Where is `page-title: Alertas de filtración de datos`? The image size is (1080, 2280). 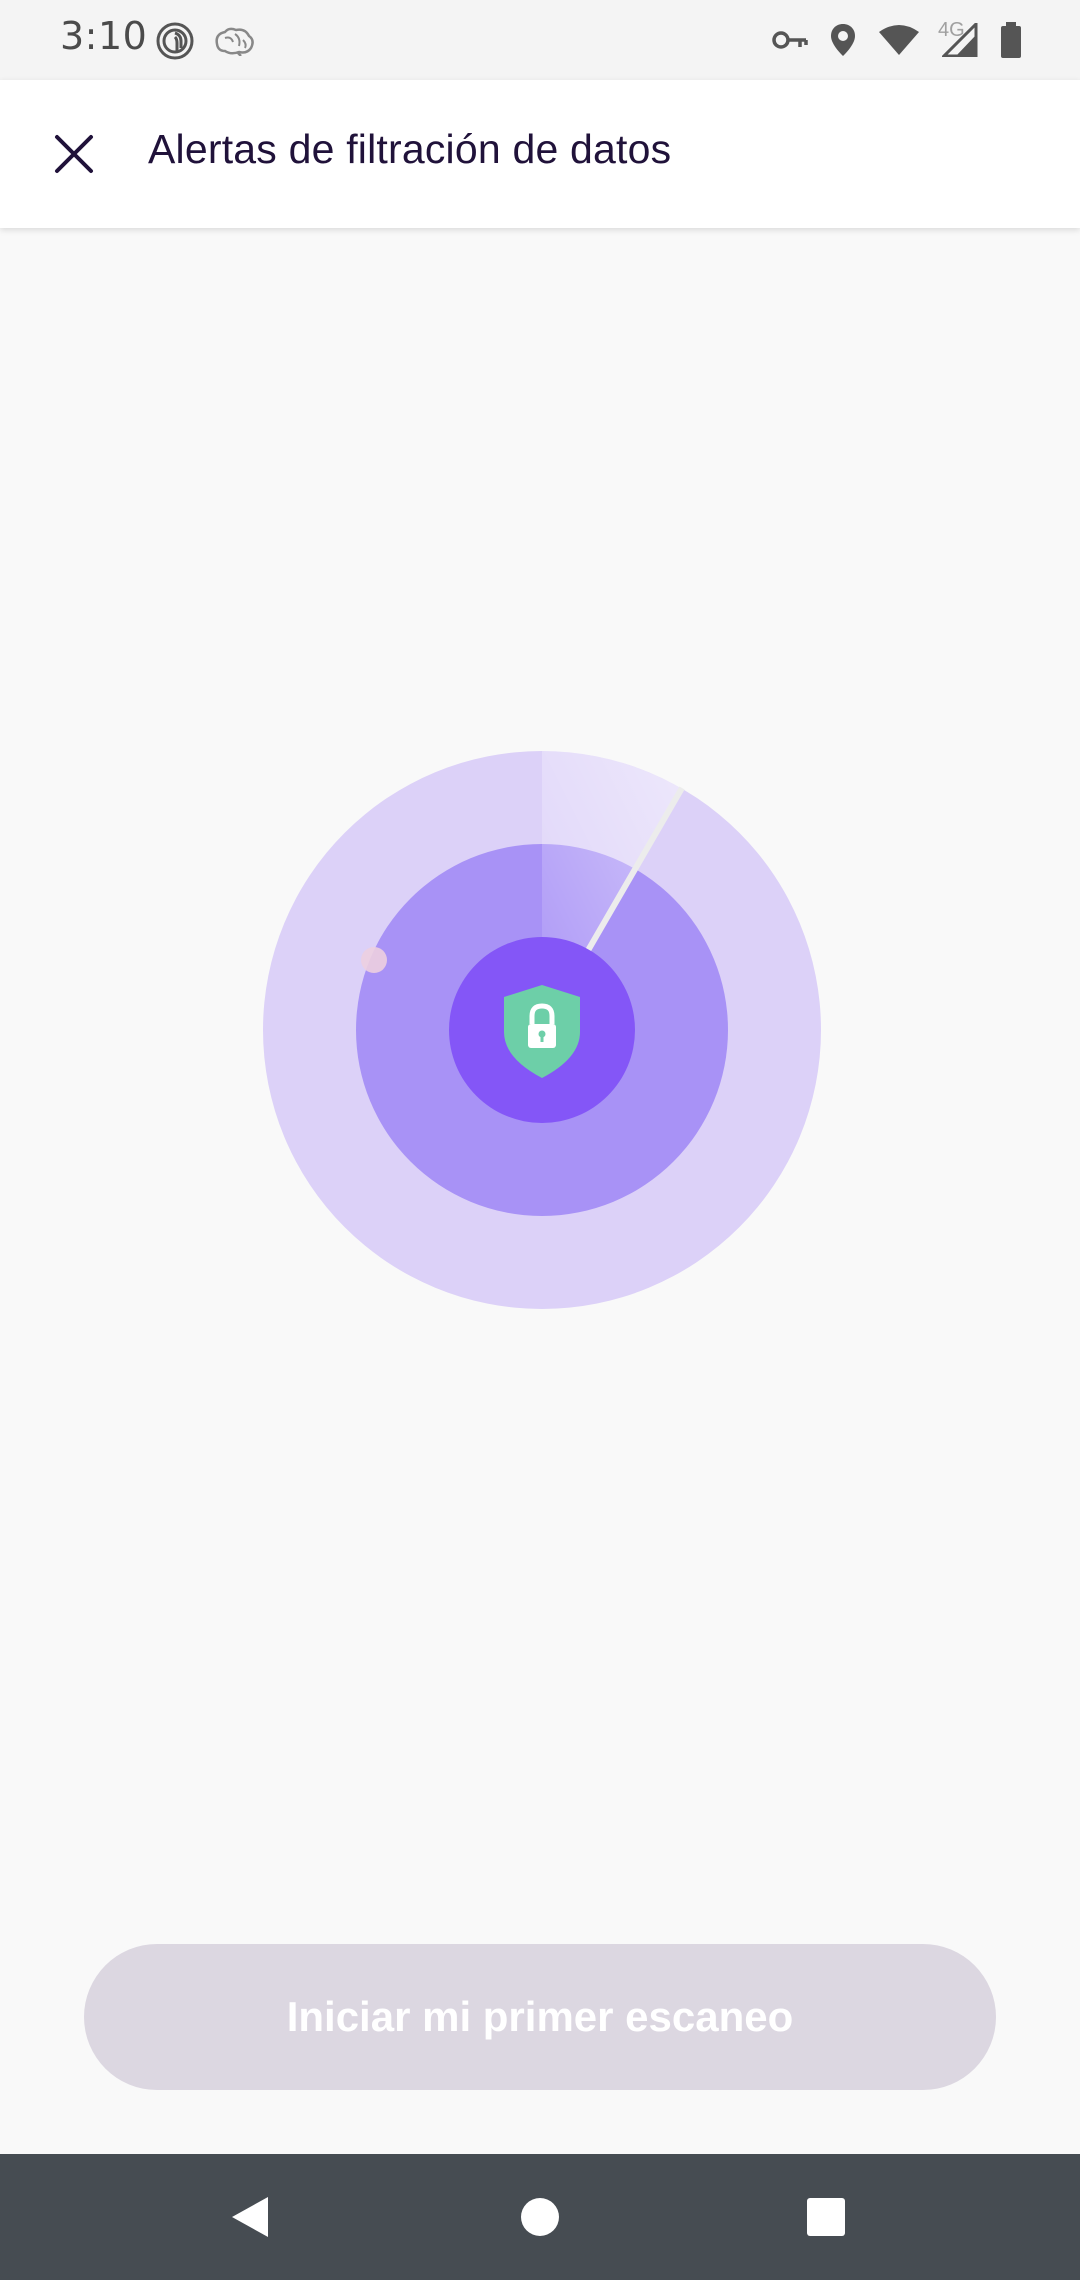 page-title: Alertas de filtración de datos is located at coordinates (410, 149).